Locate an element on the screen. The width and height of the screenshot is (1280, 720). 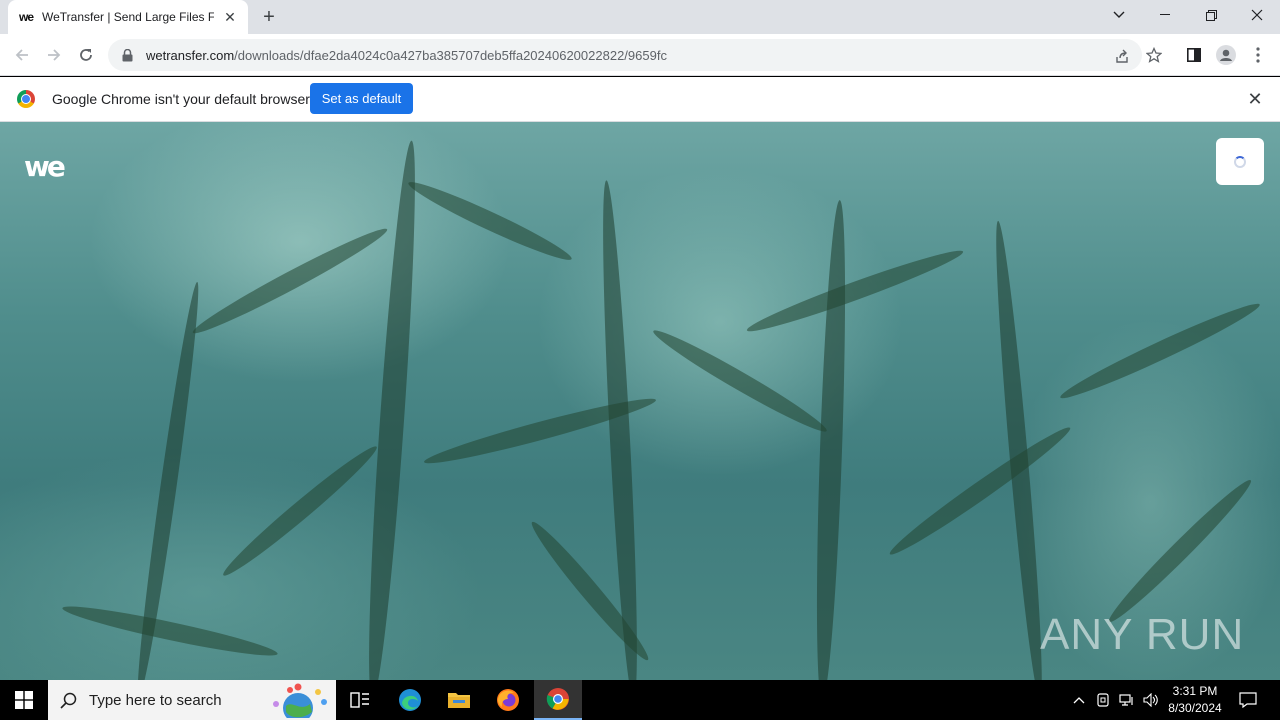
restore-icon is located at coordinates (1211, 15).